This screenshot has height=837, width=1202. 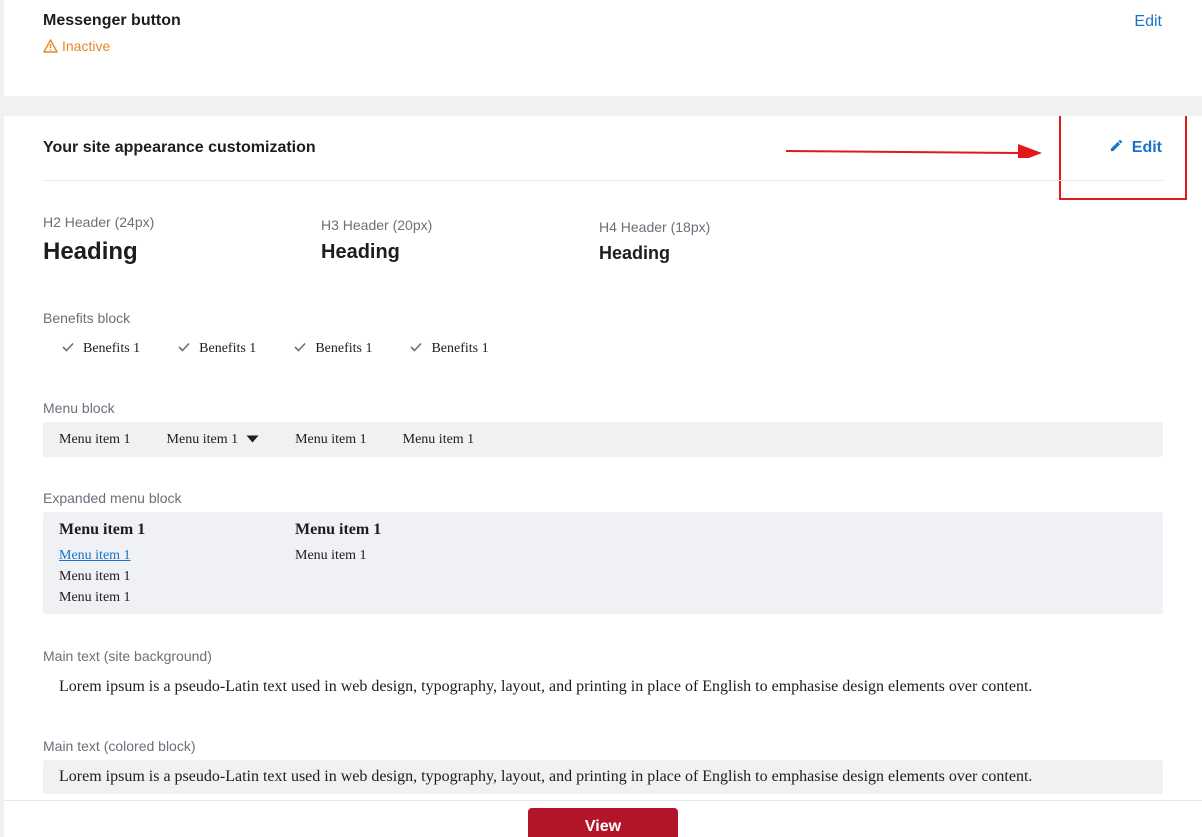 What do you see at coordinates (913, 151) in the screenshot?
I see `annotation-arrow` at bounding box center [913, 151].